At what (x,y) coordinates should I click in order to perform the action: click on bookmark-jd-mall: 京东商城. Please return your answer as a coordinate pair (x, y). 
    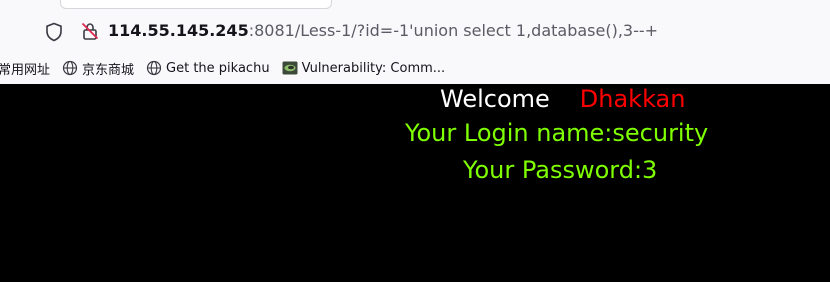
    Looking at the image, I should click on (98, 68).